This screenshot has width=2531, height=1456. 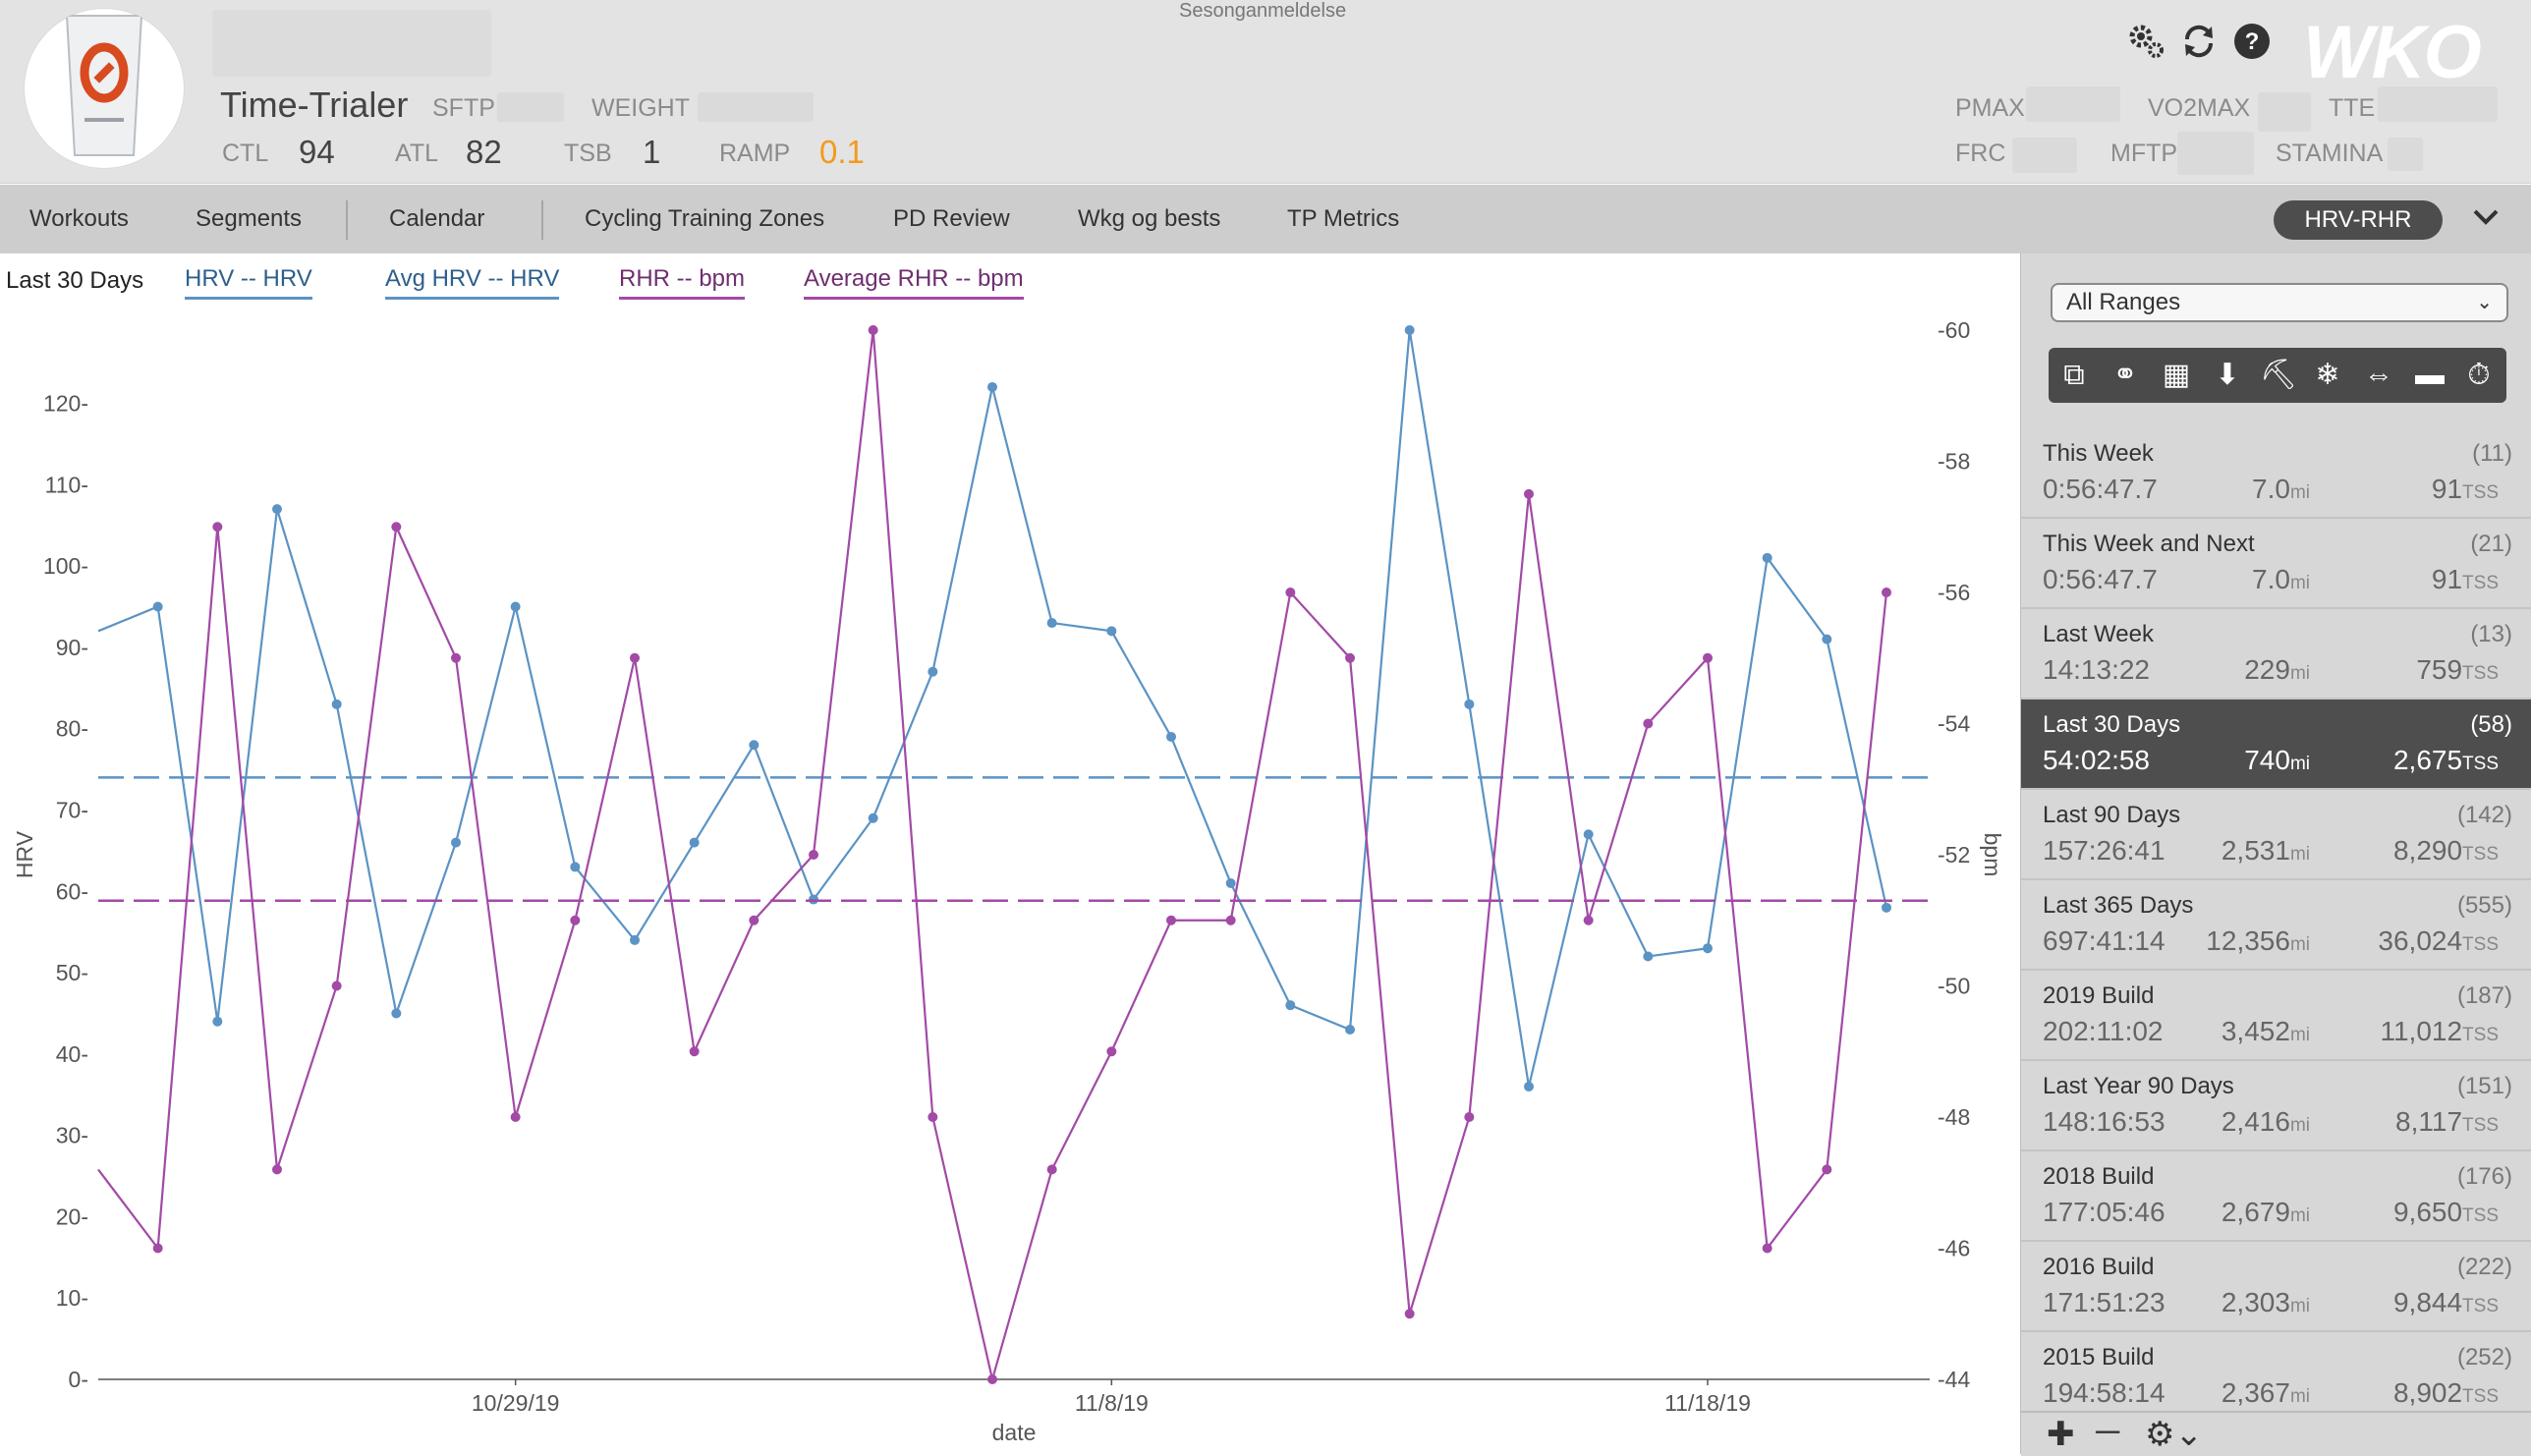 What do you see at coordinates (2252, 41) in the screenshot?
I see `help-icon: ?` at bounding box center [2252, 41].